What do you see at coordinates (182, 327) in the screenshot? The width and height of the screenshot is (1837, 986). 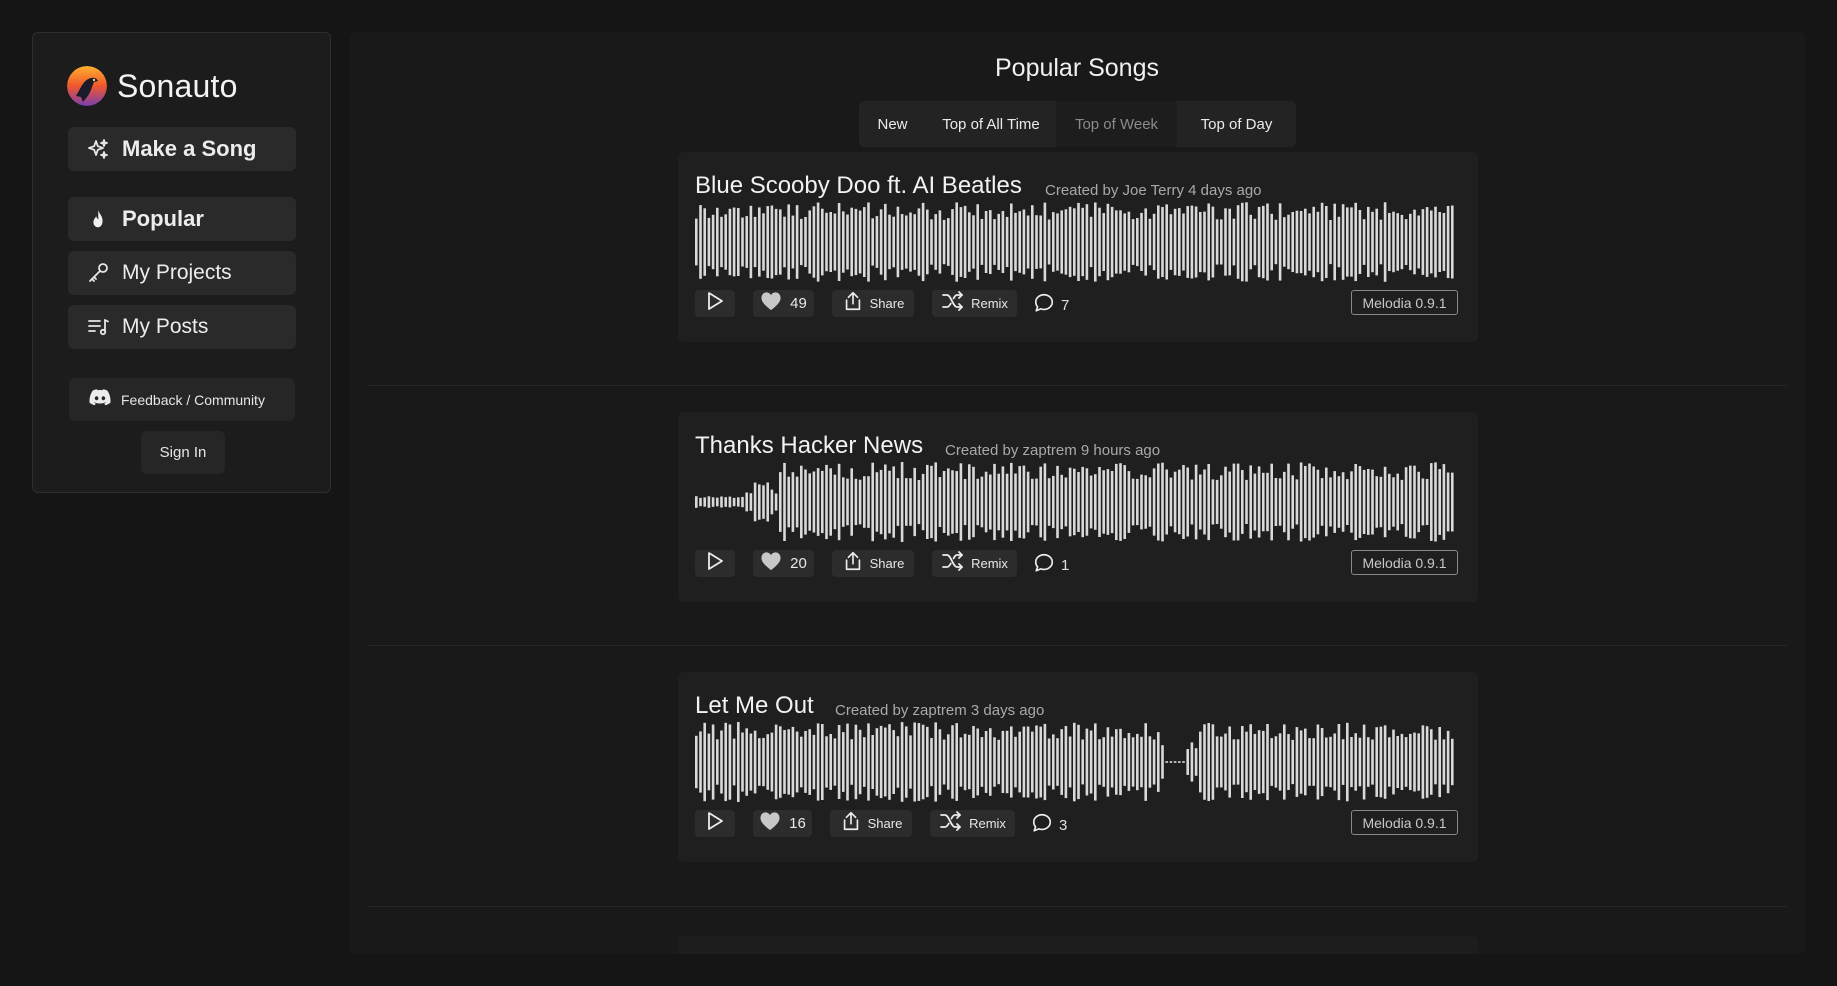 I see `sidebar-item-my-posts: My Posts` at bounding box center [182, 327].